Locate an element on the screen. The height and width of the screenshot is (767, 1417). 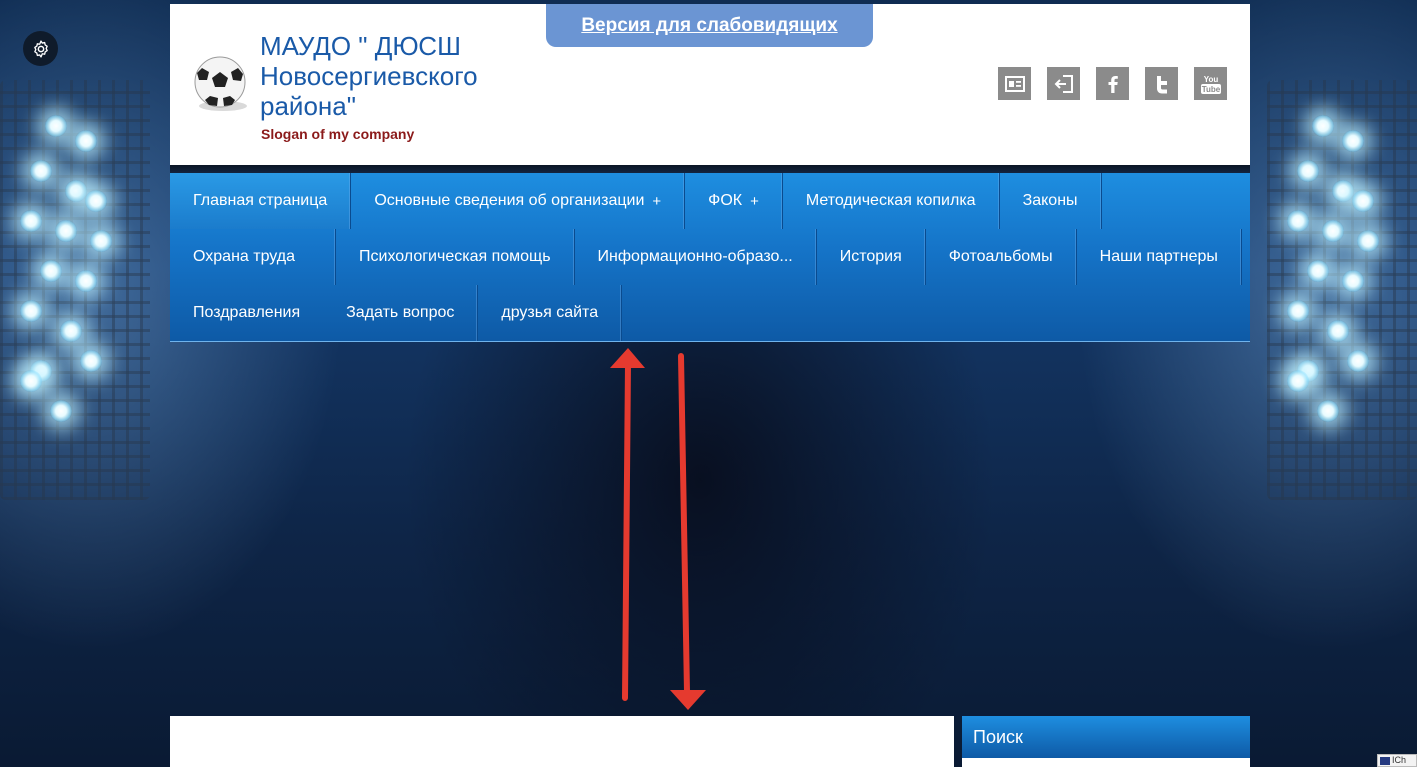
stadium-lights-left is located at coordinates (80, 290).